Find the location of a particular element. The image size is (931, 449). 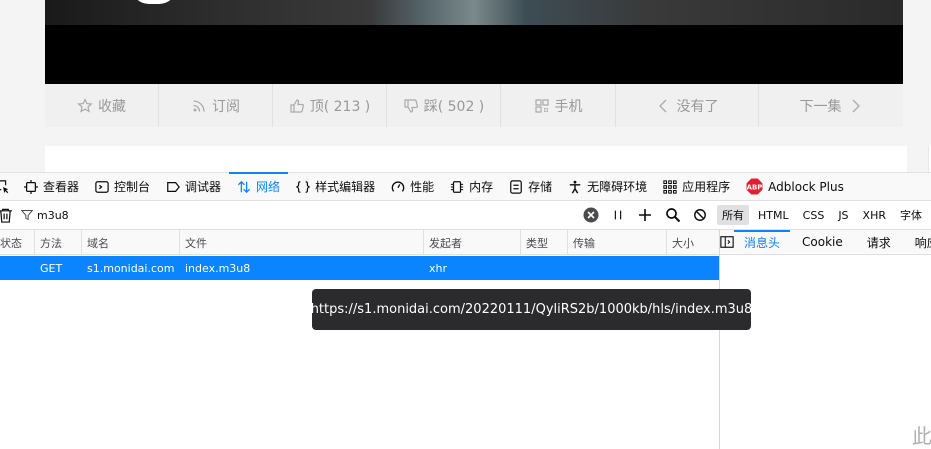

trash-icon is located at coordinates (6, 215).